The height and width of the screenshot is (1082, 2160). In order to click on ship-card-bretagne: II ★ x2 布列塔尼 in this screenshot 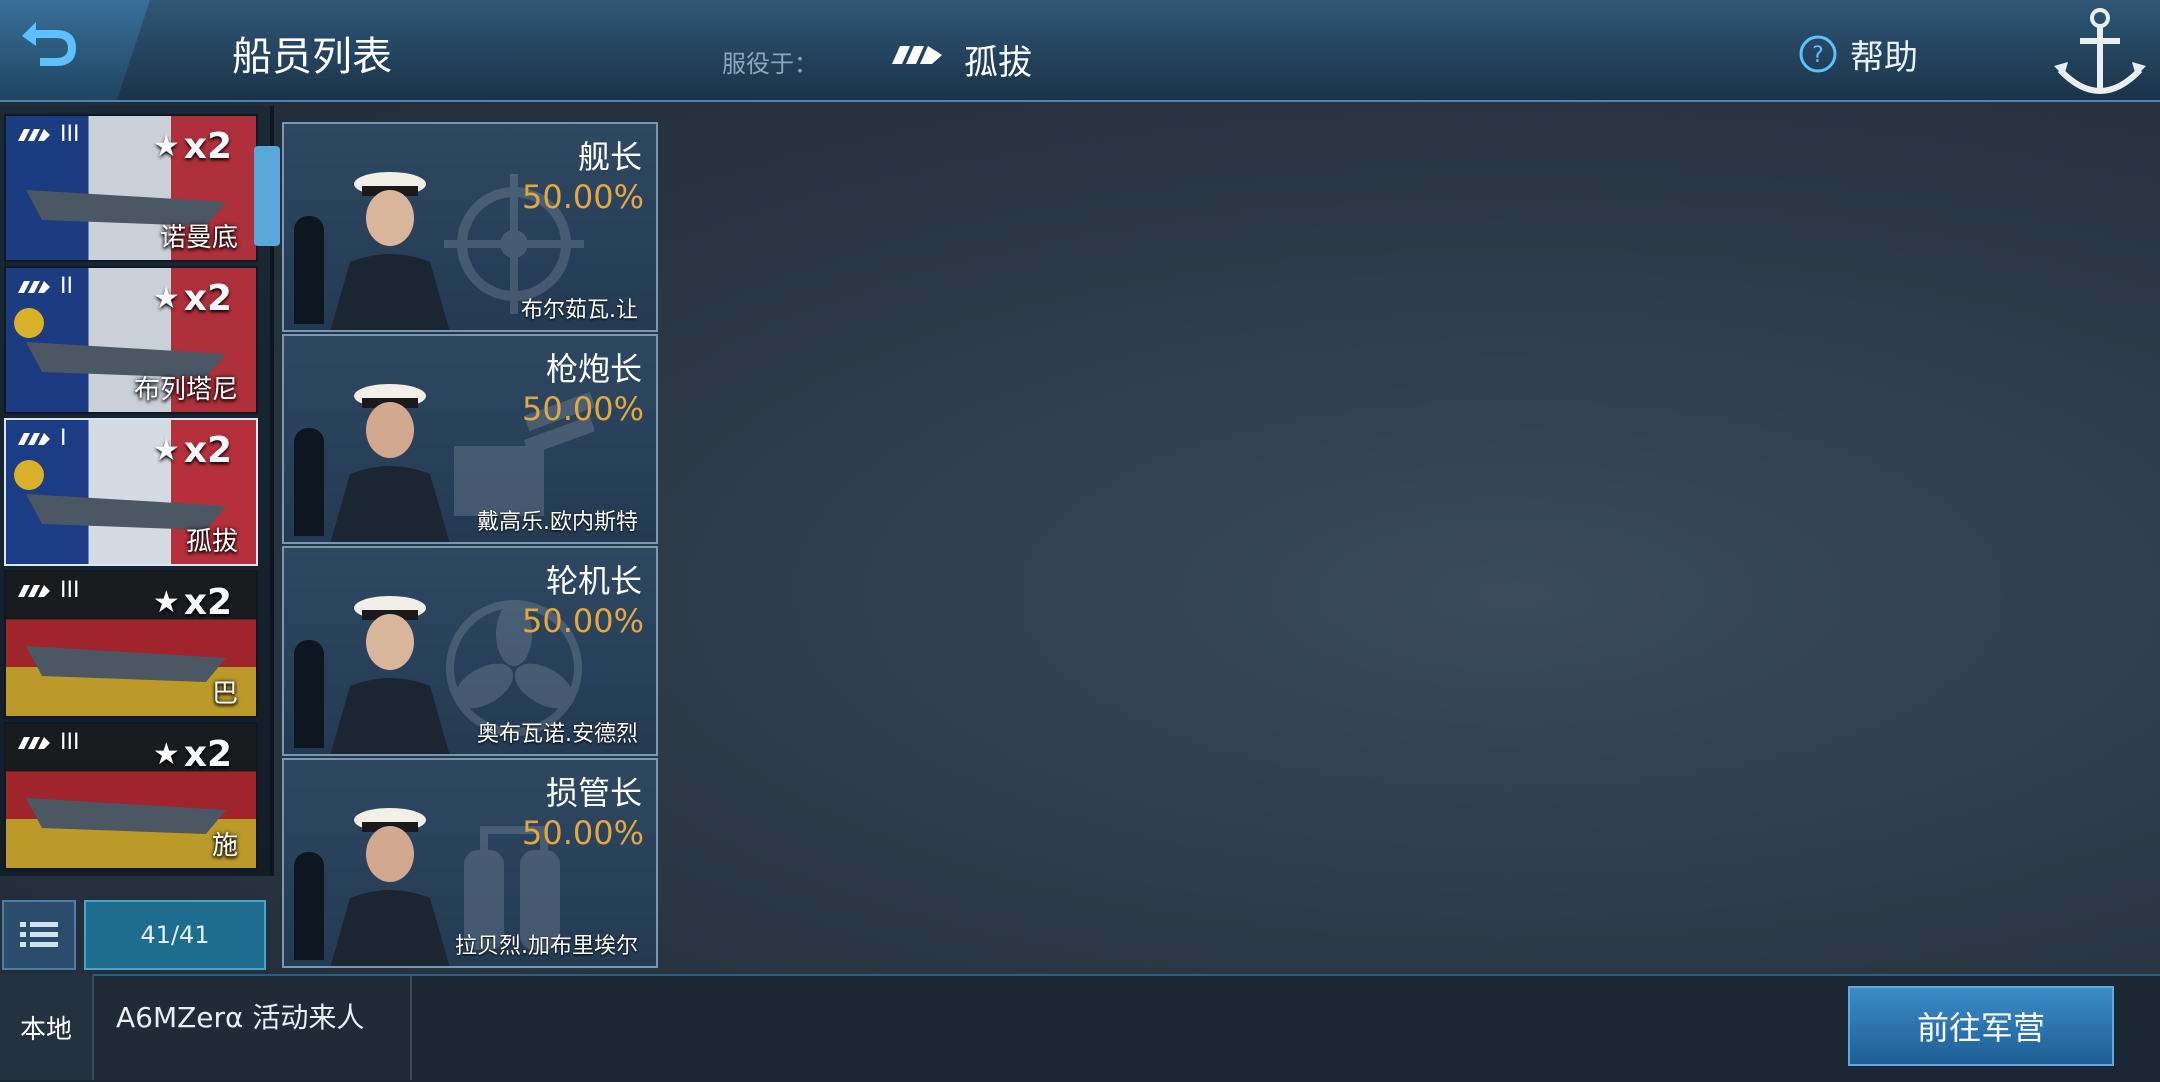, I will do `click(131, 340)`.